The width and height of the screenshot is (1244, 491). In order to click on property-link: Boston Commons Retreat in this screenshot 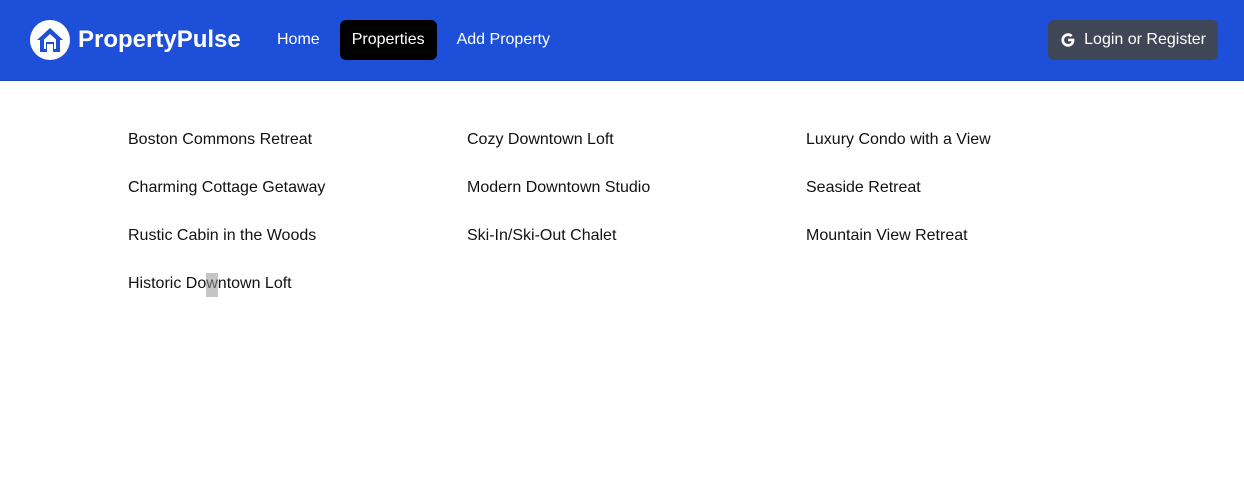, I will do `click(297, 140)`.